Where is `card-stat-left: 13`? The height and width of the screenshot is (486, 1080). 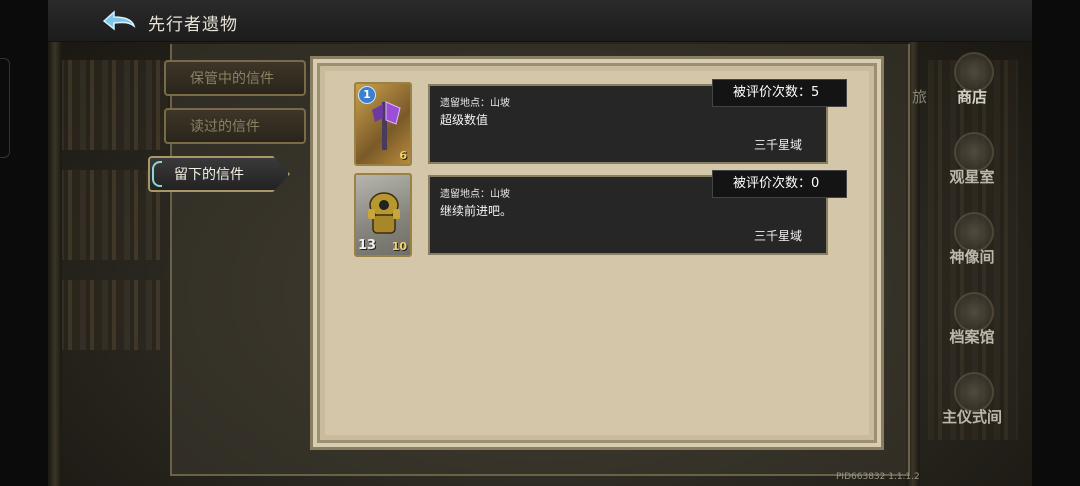
card-stat-left: 13 is located at coordinates (367, 245).